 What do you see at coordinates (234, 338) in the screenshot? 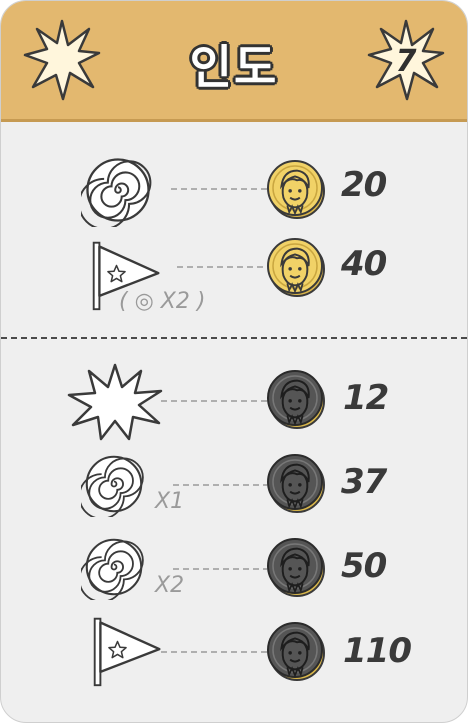
I see `section-divider` at bounding box center [234, 338].